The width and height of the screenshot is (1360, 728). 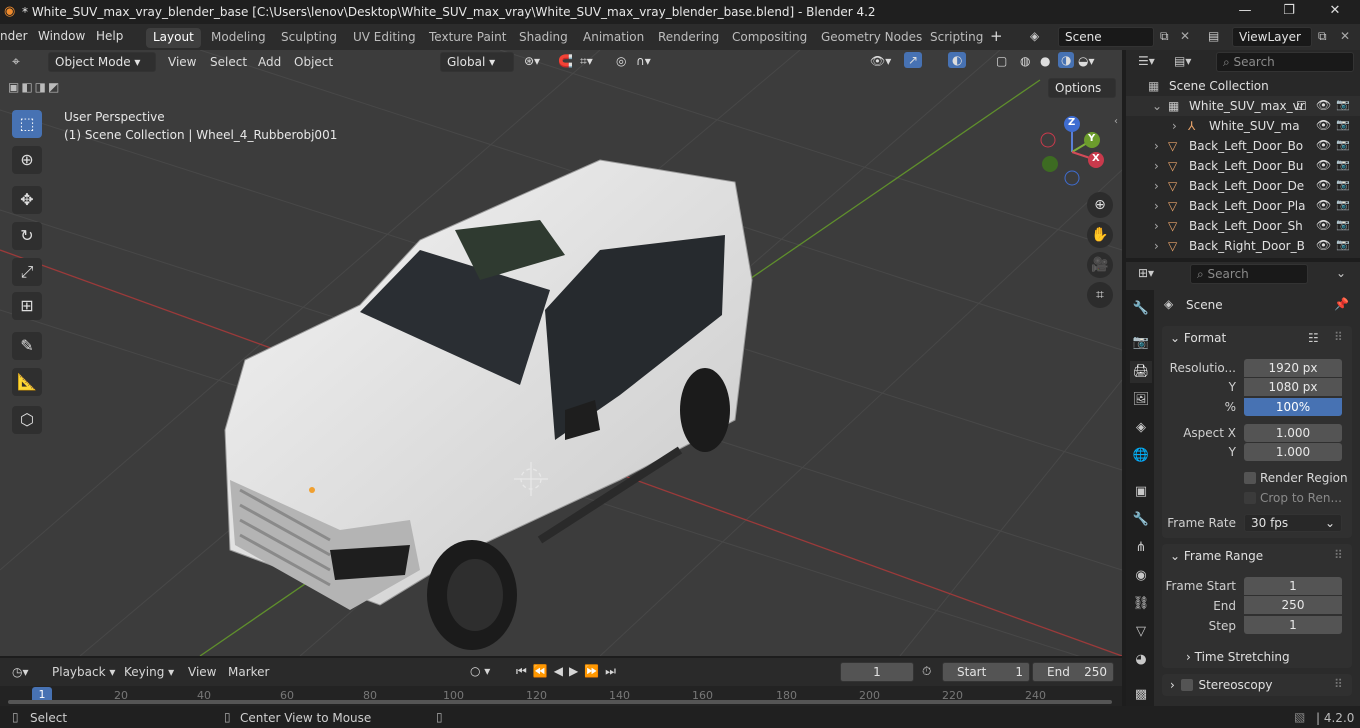 I want to click on minimize-button: —, so click(x=1245, y=12).